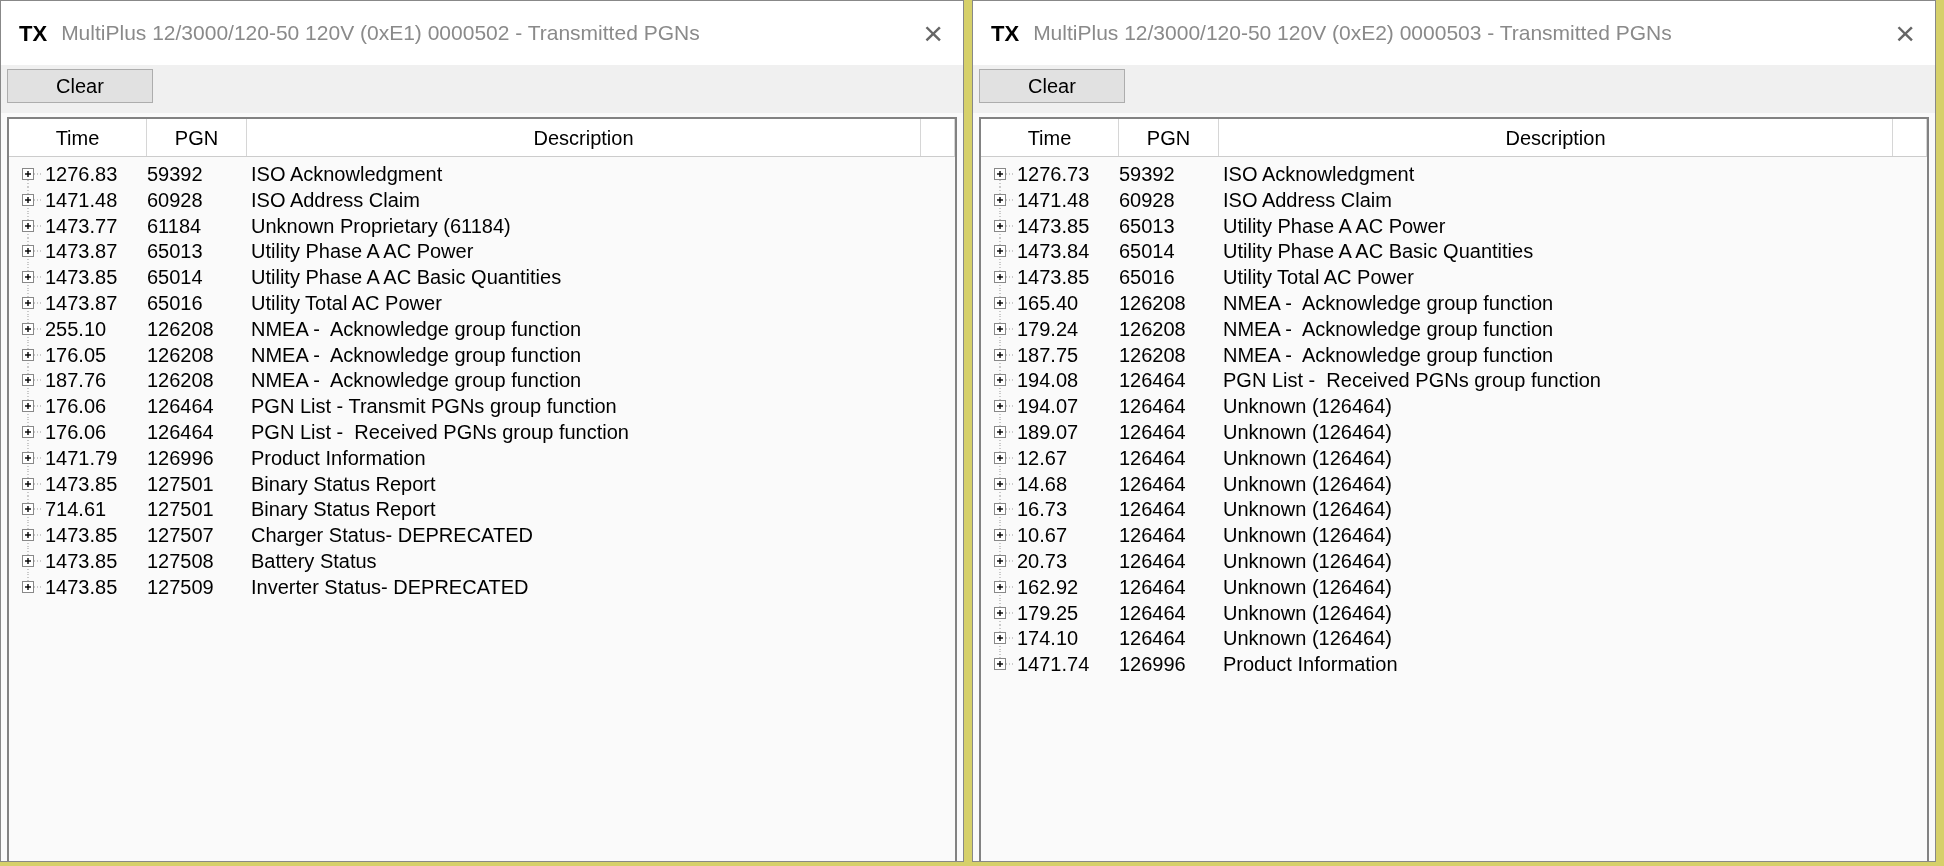  I want to click on time-cell-text: 165.40, so click(1048, 303).